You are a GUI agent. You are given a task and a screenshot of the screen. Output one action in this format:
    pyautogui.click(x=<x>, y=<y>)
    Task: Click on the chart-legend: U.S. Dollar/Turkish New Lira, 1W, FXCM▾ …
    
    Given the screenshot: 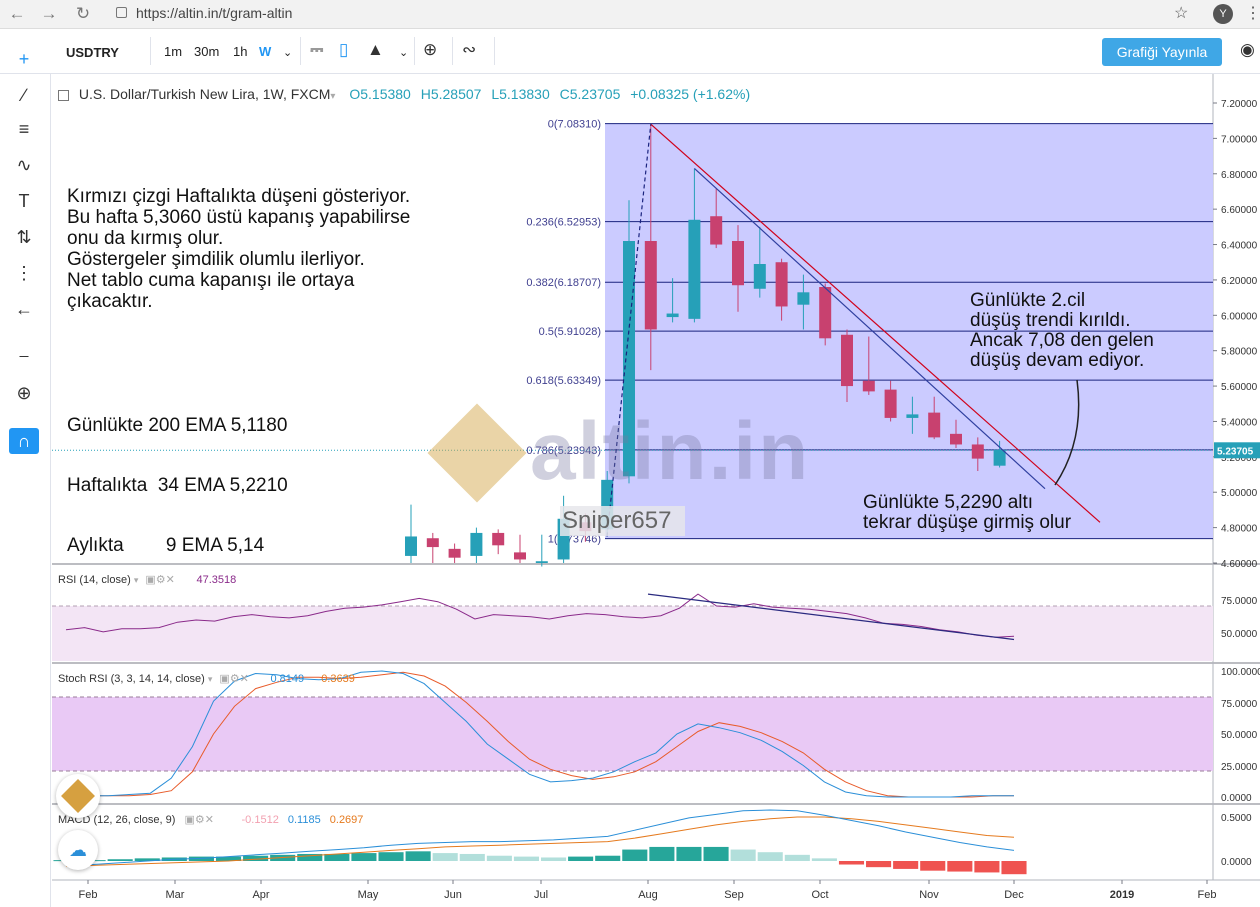 What is the action you would take?
    pyautogui.click(x=404, y=94)
    